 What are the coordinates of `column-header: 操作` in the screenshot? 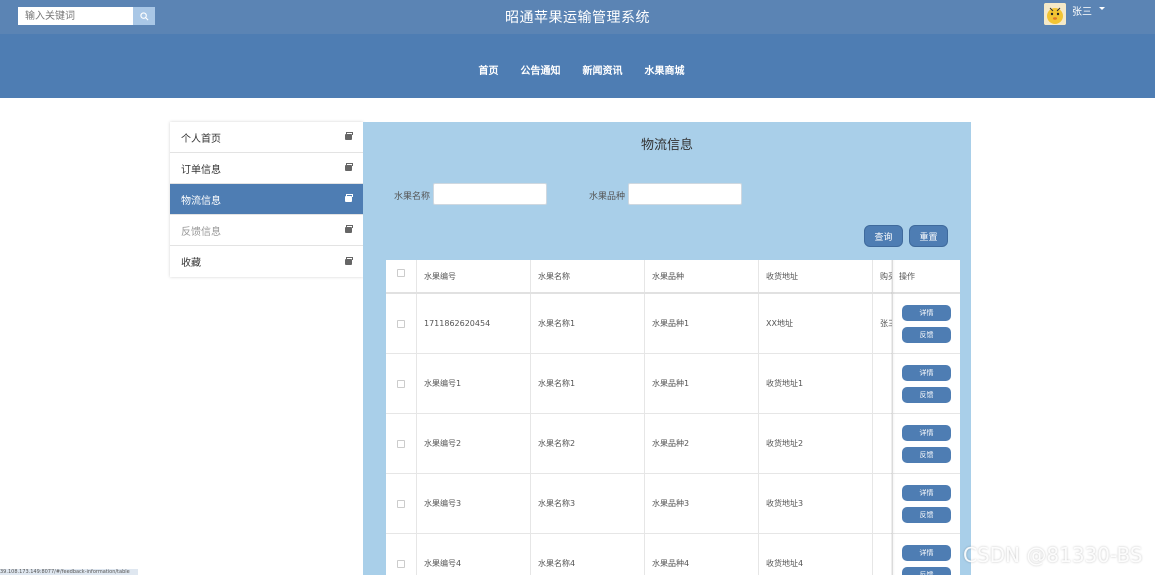 It's located at (907, 276).